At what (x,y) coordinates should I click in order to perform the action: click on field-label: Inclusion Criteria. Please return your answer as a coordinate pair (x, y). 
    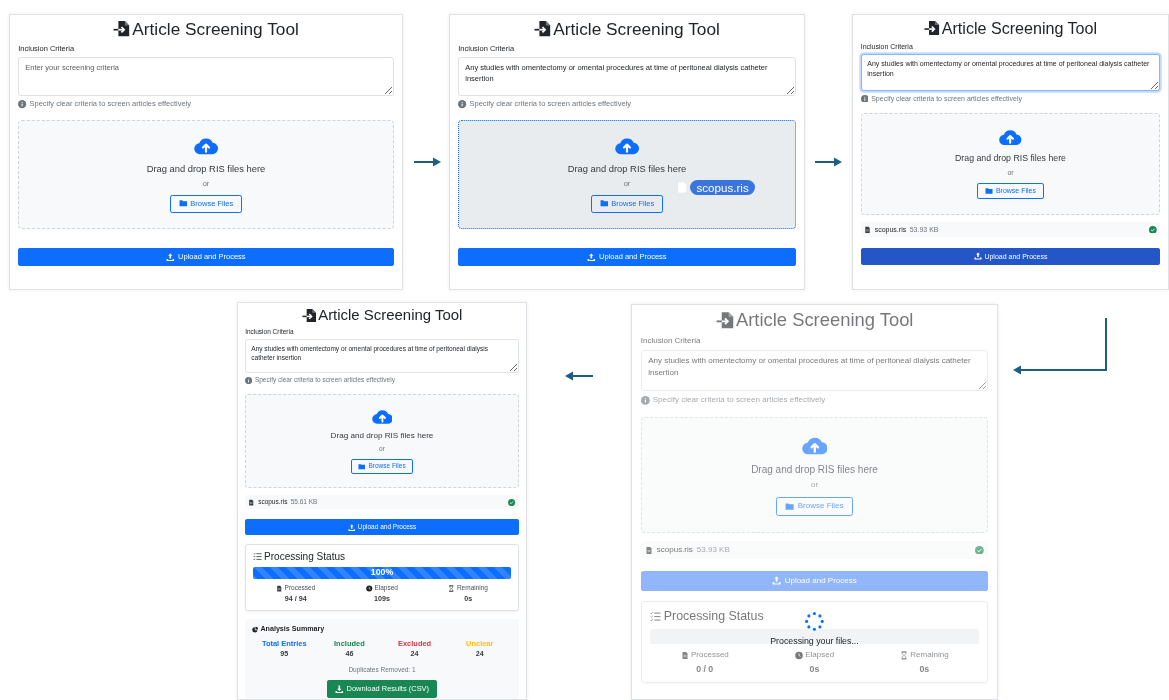
    Looking at the image, I should click on (670, 341).